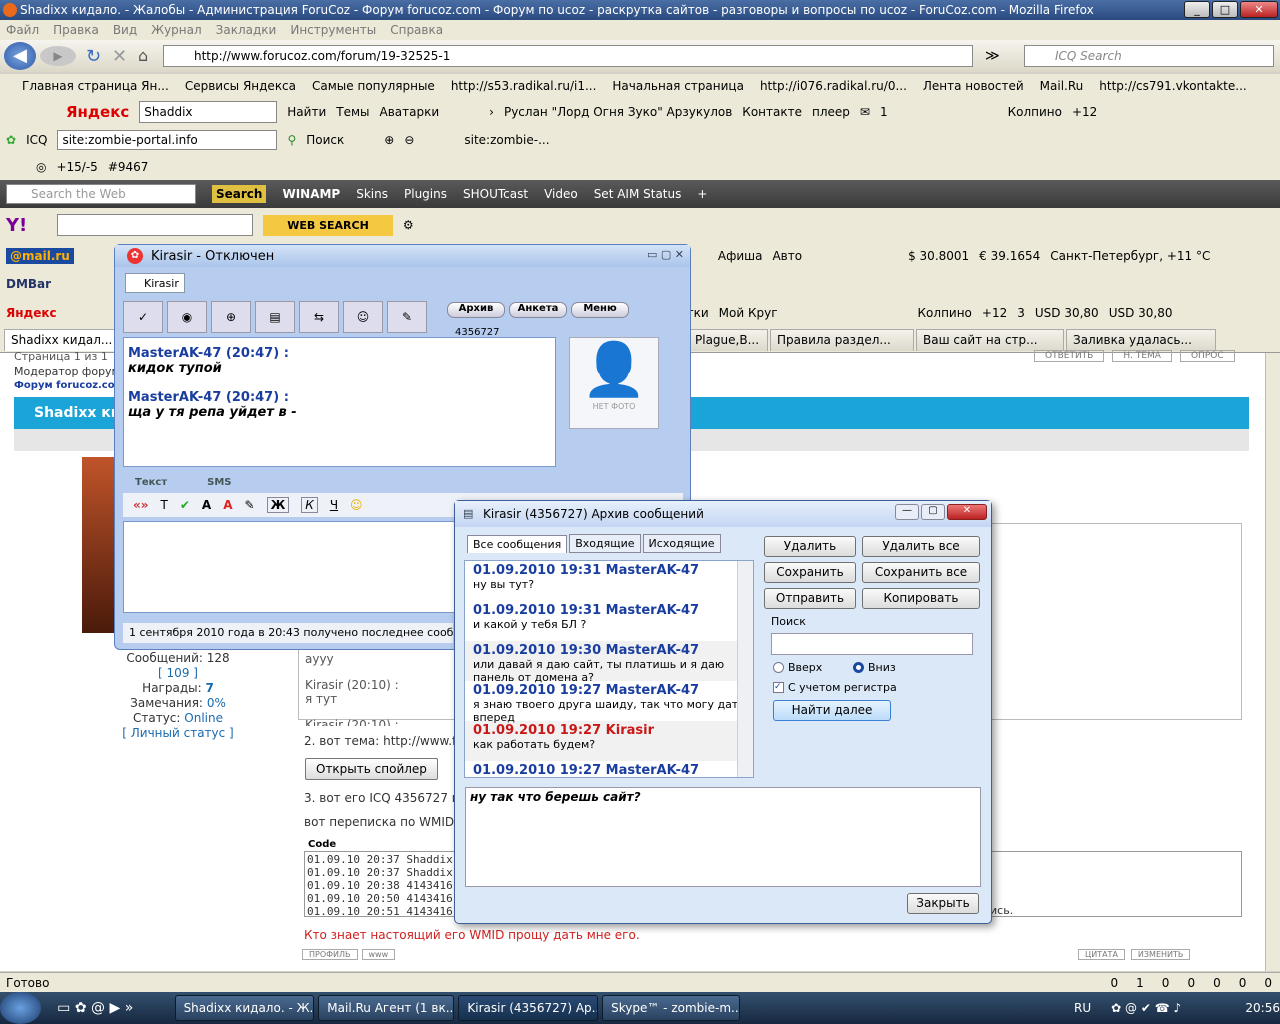  I want to click on awards-value: 7, so click(209, 688).